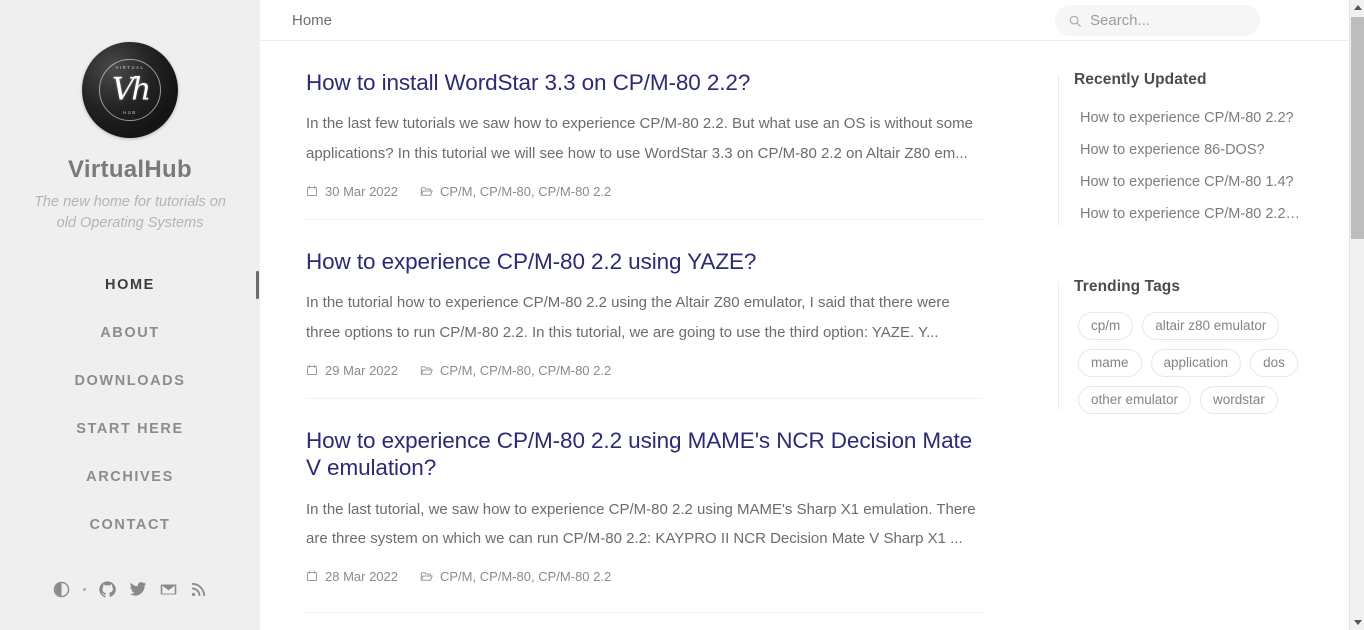  What do you see at coordinates (361, 191) in the screenshot?
I see `post-date-text: 30 Mar 2022` at bounding box center [361, 191].